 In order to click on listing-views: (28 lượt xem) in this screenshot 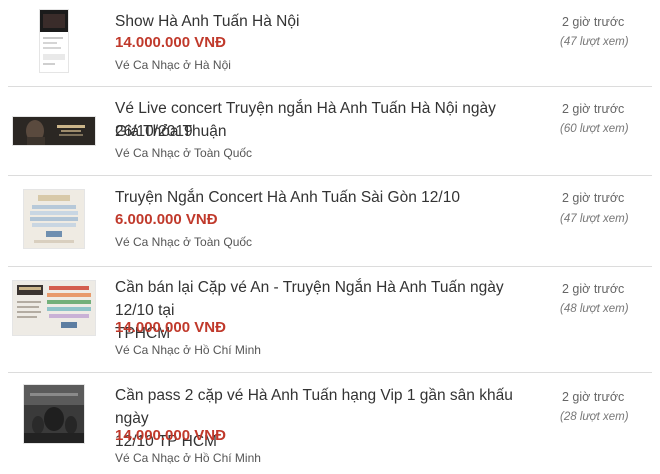, I will do `click(594, 417)`.